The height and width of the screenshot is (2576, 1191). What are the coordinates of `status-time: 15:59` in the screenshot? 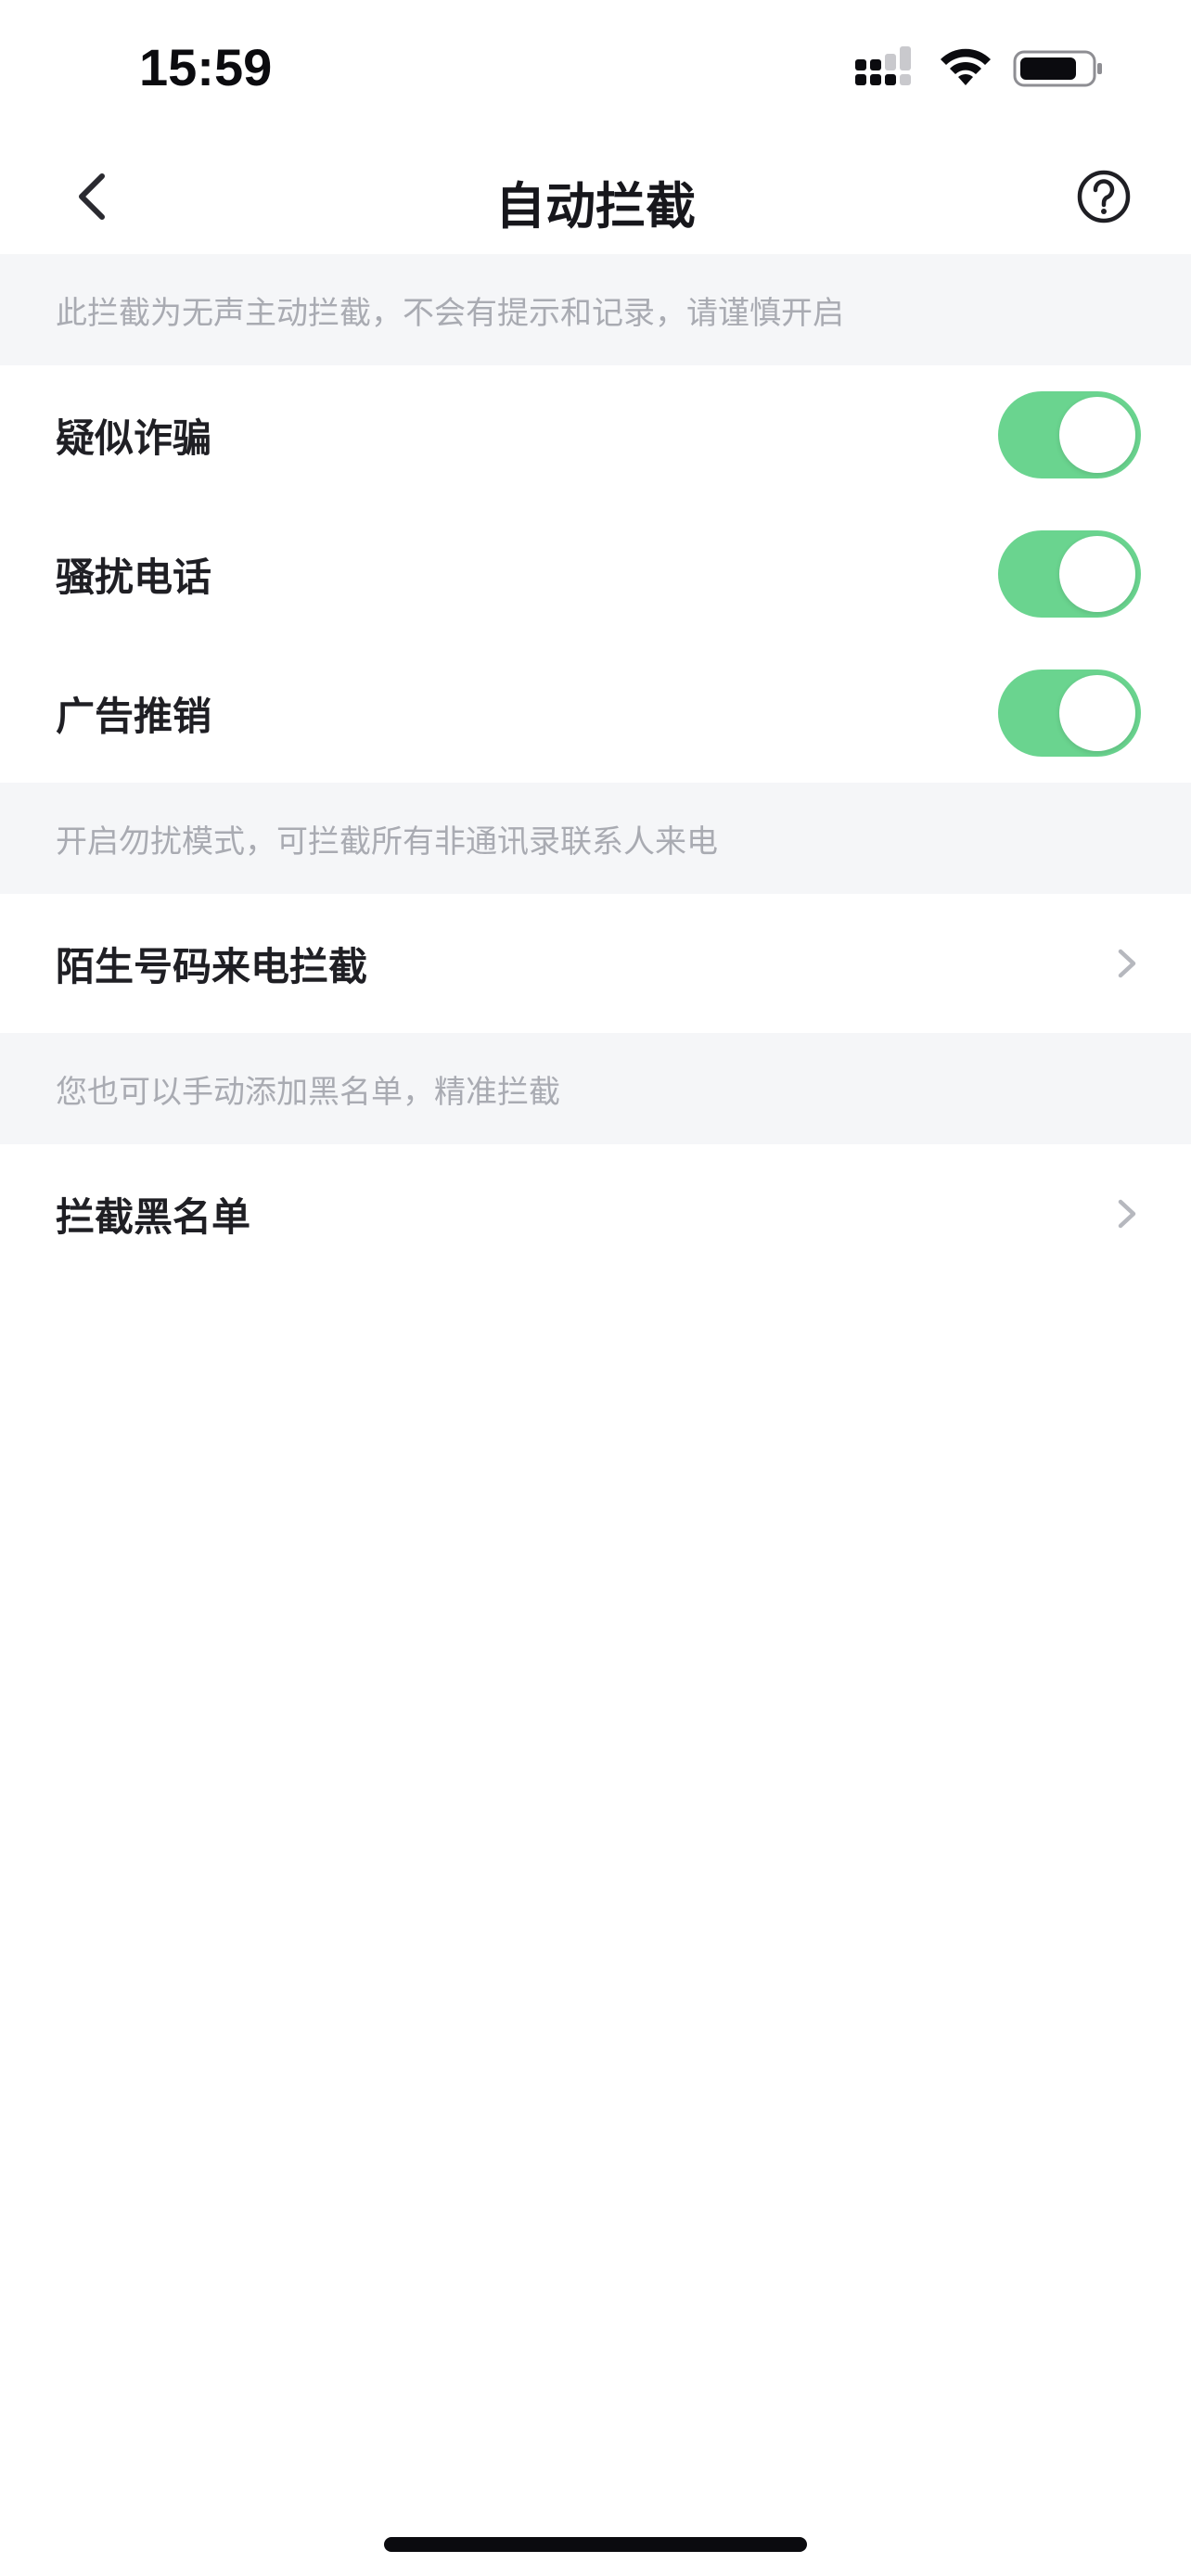 It's located at (206, 67).